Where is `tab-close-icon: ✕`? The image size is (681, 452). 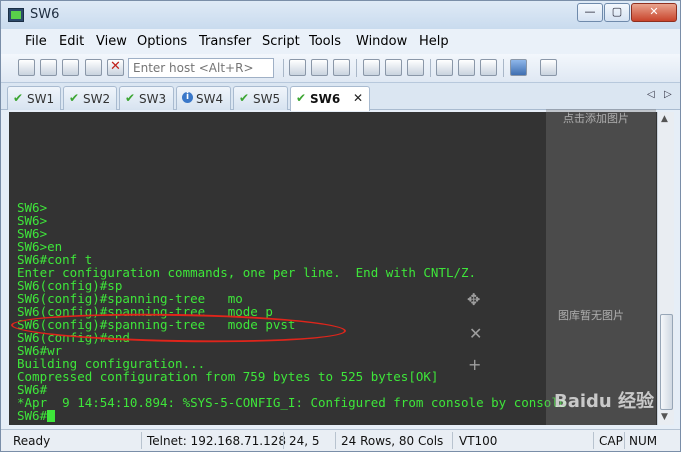
tab-close-icon: ✕ is located at coordinates (358, 98).